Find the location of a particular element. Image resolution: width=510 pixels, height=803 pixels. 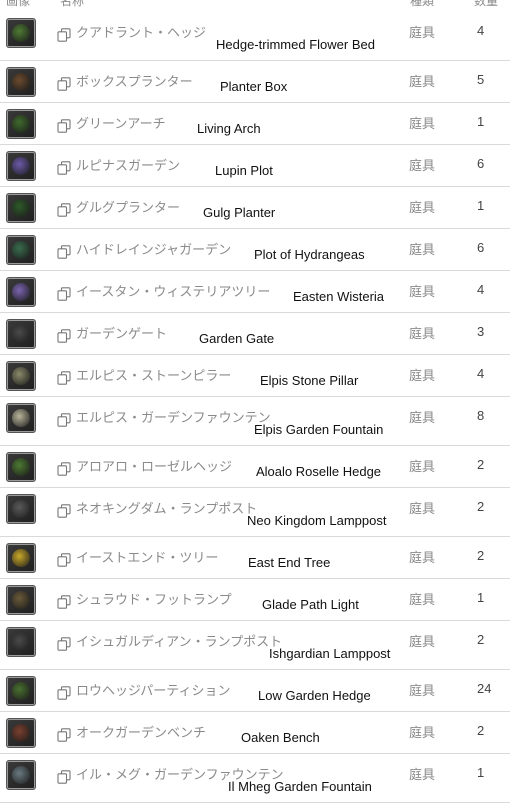

item-name-english: Il Mheg Garden Fountain is located at coordinates (300, 786).